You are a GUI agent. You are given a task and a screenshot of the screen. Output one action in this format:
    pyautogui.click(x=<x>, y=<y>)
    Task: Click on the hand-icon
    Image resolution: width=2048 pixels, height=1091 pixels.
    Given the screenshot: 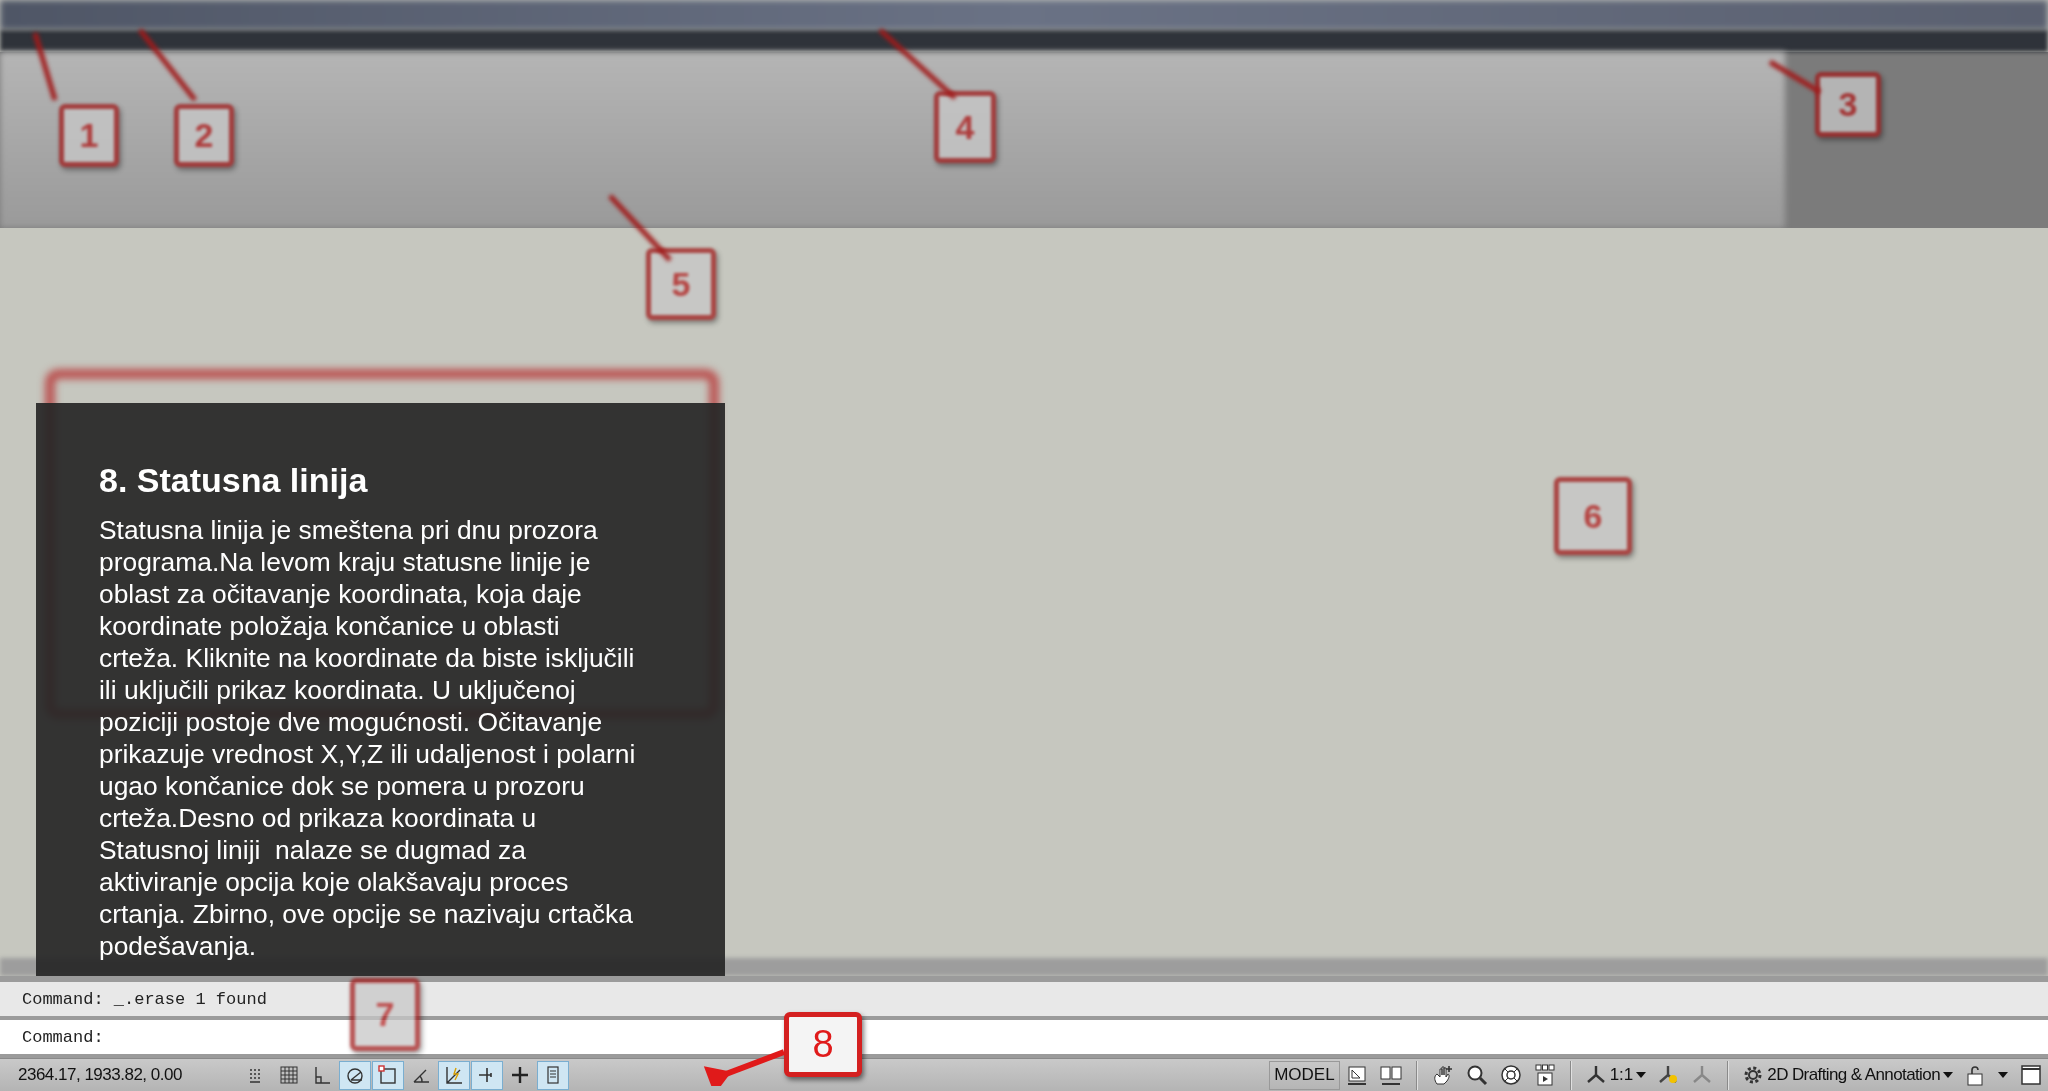 What is the action you would take?
    pyautogui.click(x=1442, y=1075)
    